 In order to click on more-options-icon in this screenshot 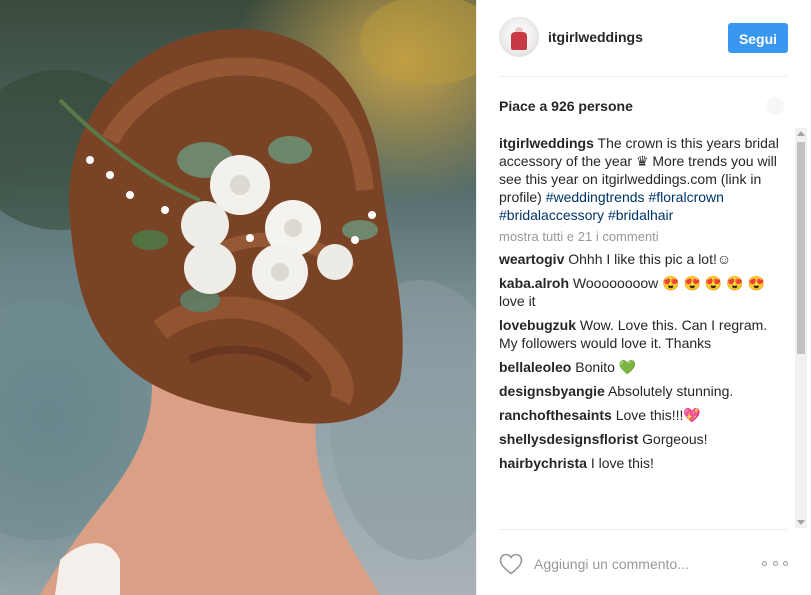, I will do `click(775, 563)`.